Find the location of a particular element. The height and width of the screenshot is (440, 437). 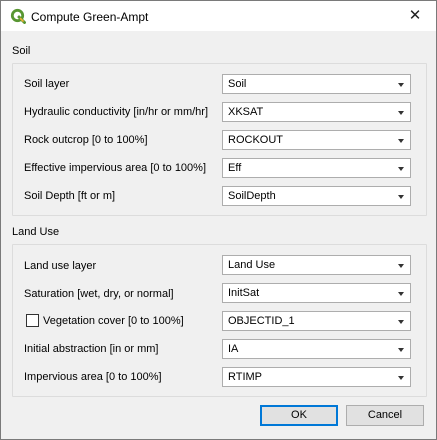

soil-layer-combo: Soil is located at coordinates (316, 84).